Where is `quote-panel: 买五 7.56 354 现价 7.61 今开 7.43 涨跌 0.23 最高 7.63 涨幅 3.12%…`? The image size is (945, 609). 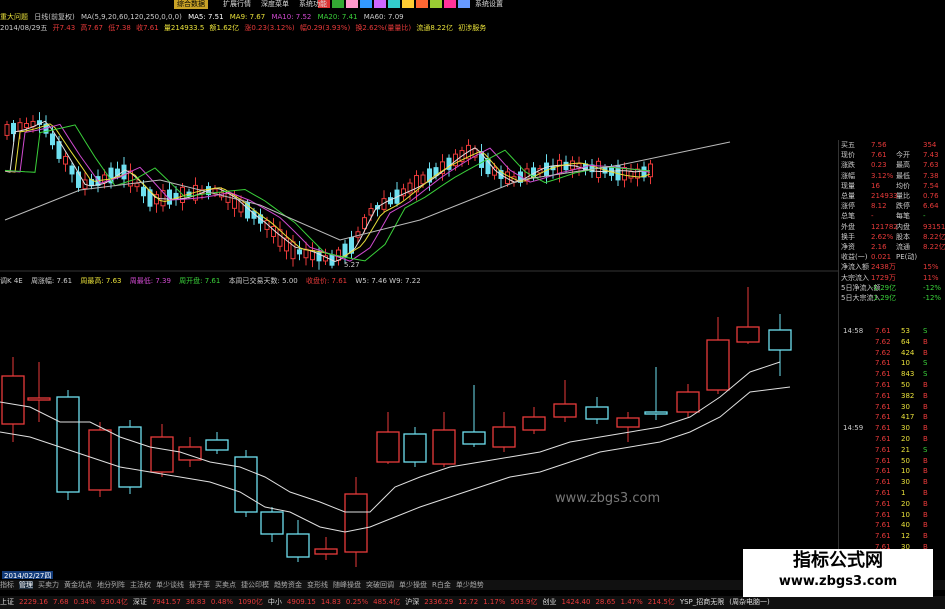
quote-panel: 买五 7.56 354 现价 7.61 今开 7.43 涨跌 0.23 最高 7.63 涨幅 3.12%… is located at coordinates (891, 360).